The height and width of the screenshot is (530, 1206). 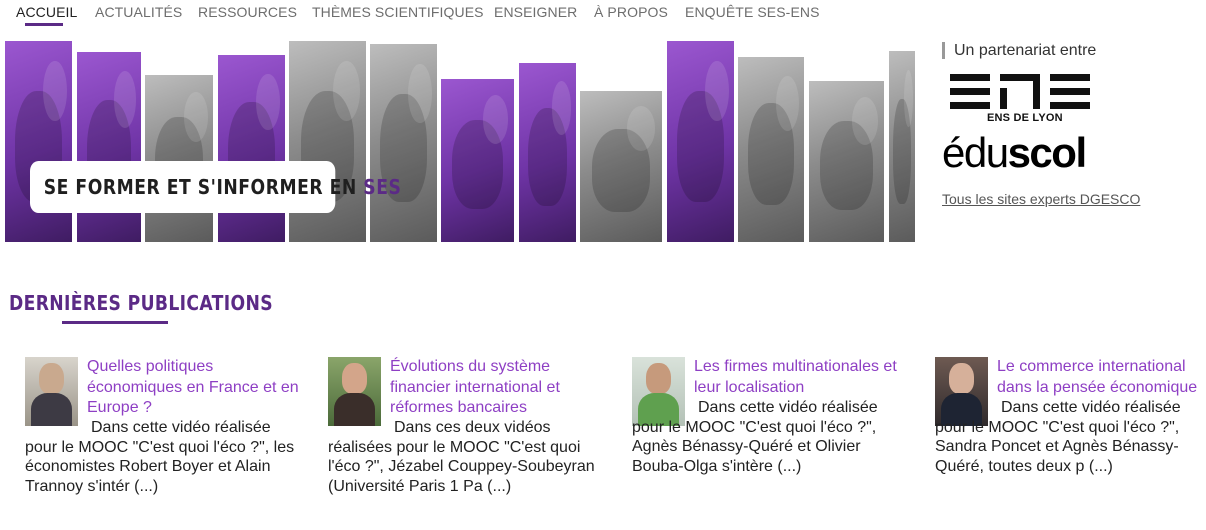 What do you see at coordinates (115, 322) in the screenshot?
I see `section-title-underline` at bounding box center [115, 322].